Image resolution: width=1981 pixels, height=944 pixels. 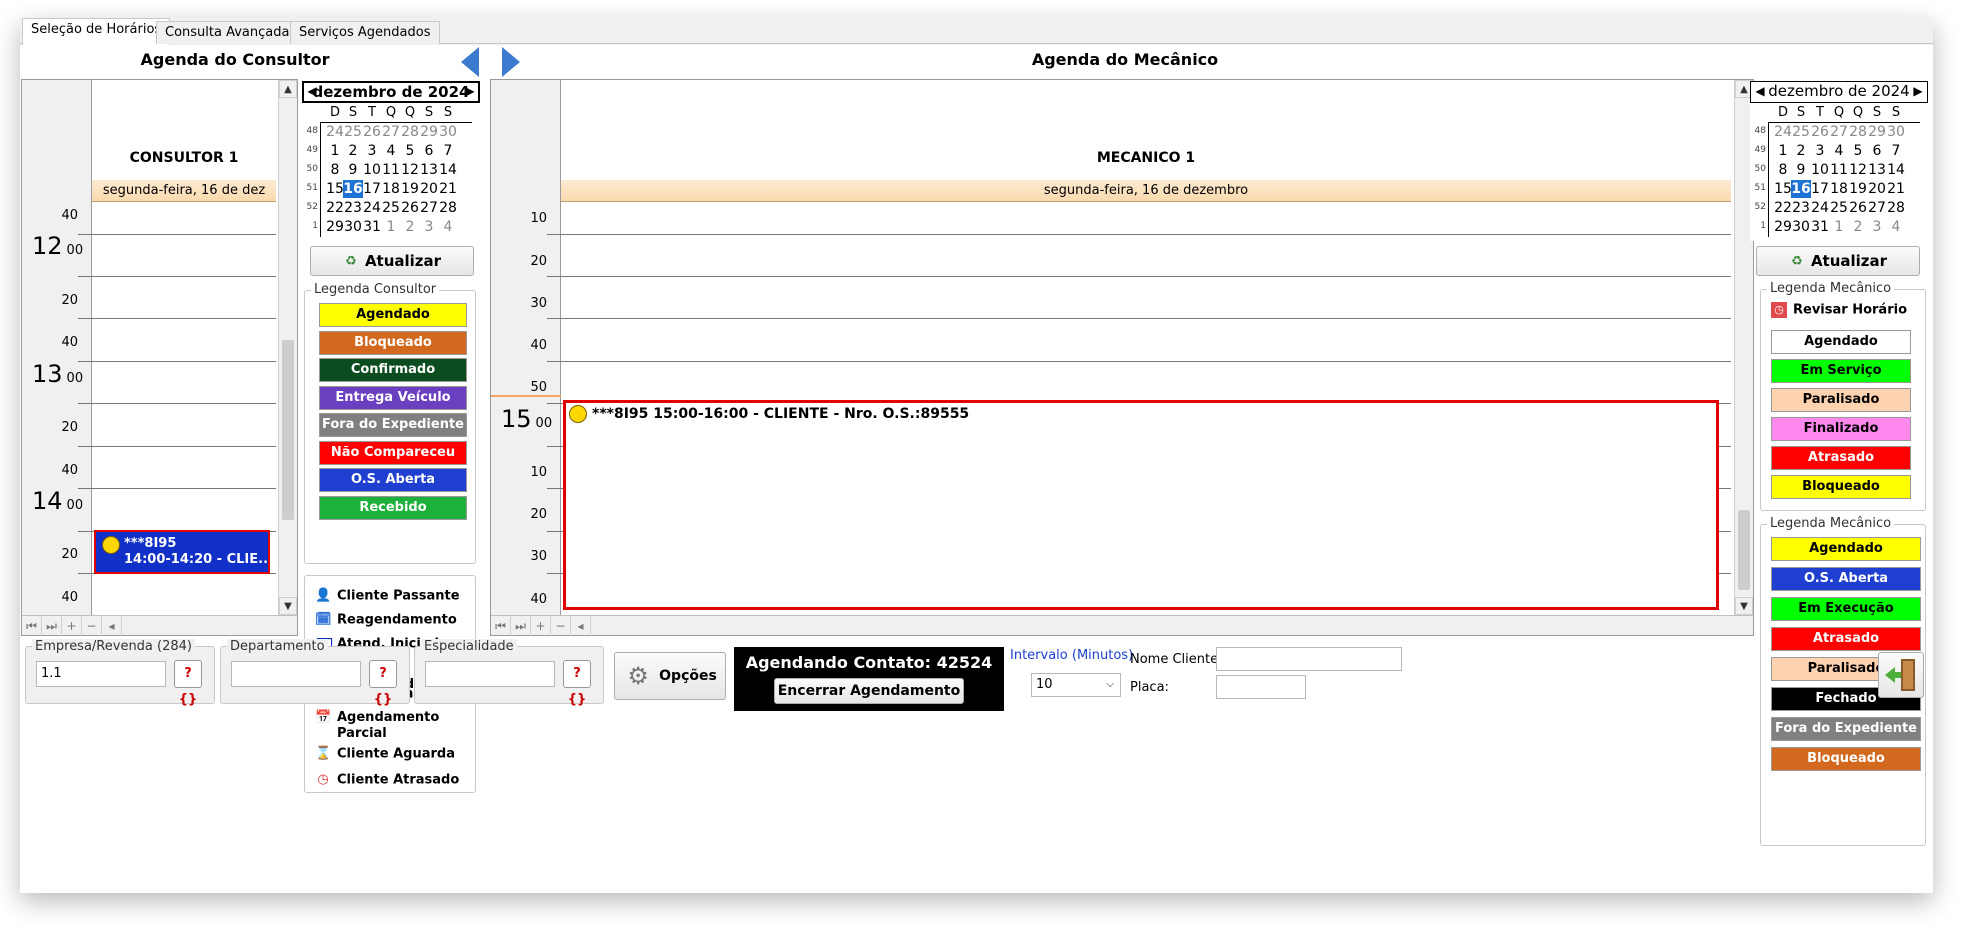 What do you see at coordinates (383, 683) in the screenshot?
I see `departamento-lookup-button: ?{}` at bounding box center [383, 683].